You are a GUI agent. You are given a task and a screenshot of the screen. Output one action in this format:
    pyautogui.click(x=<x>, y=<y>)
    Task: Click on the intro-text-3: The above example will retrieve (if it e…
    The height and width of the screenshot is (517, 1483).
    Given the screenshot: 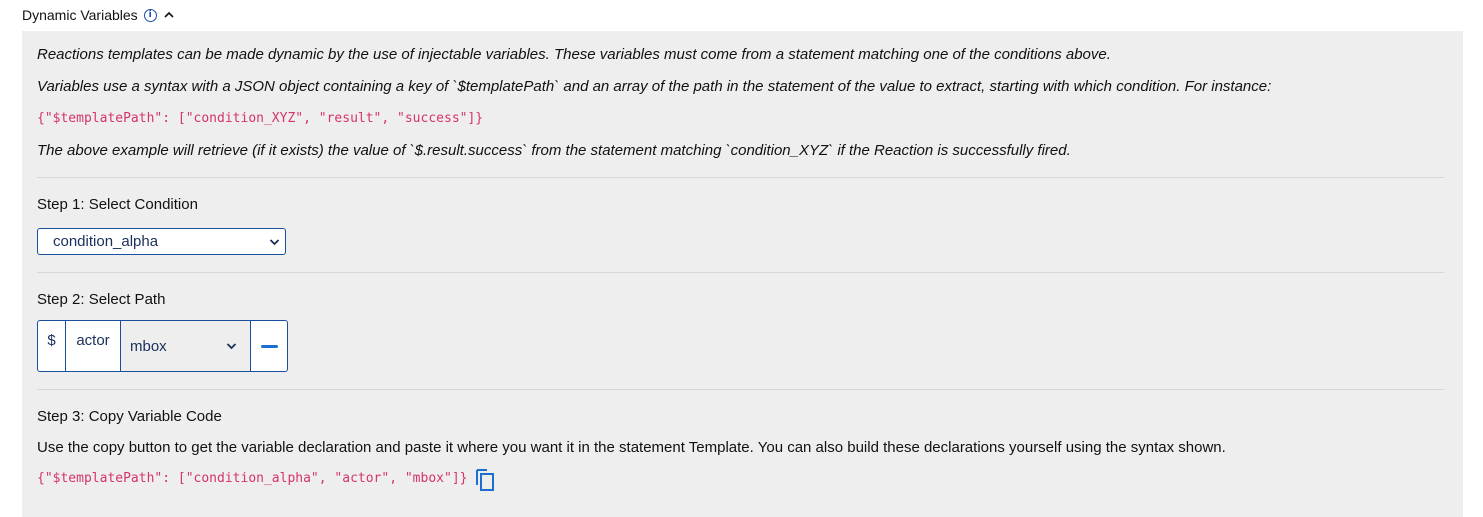 What is the action you would take?
    pyautogui.click(x=554, y=150)
    